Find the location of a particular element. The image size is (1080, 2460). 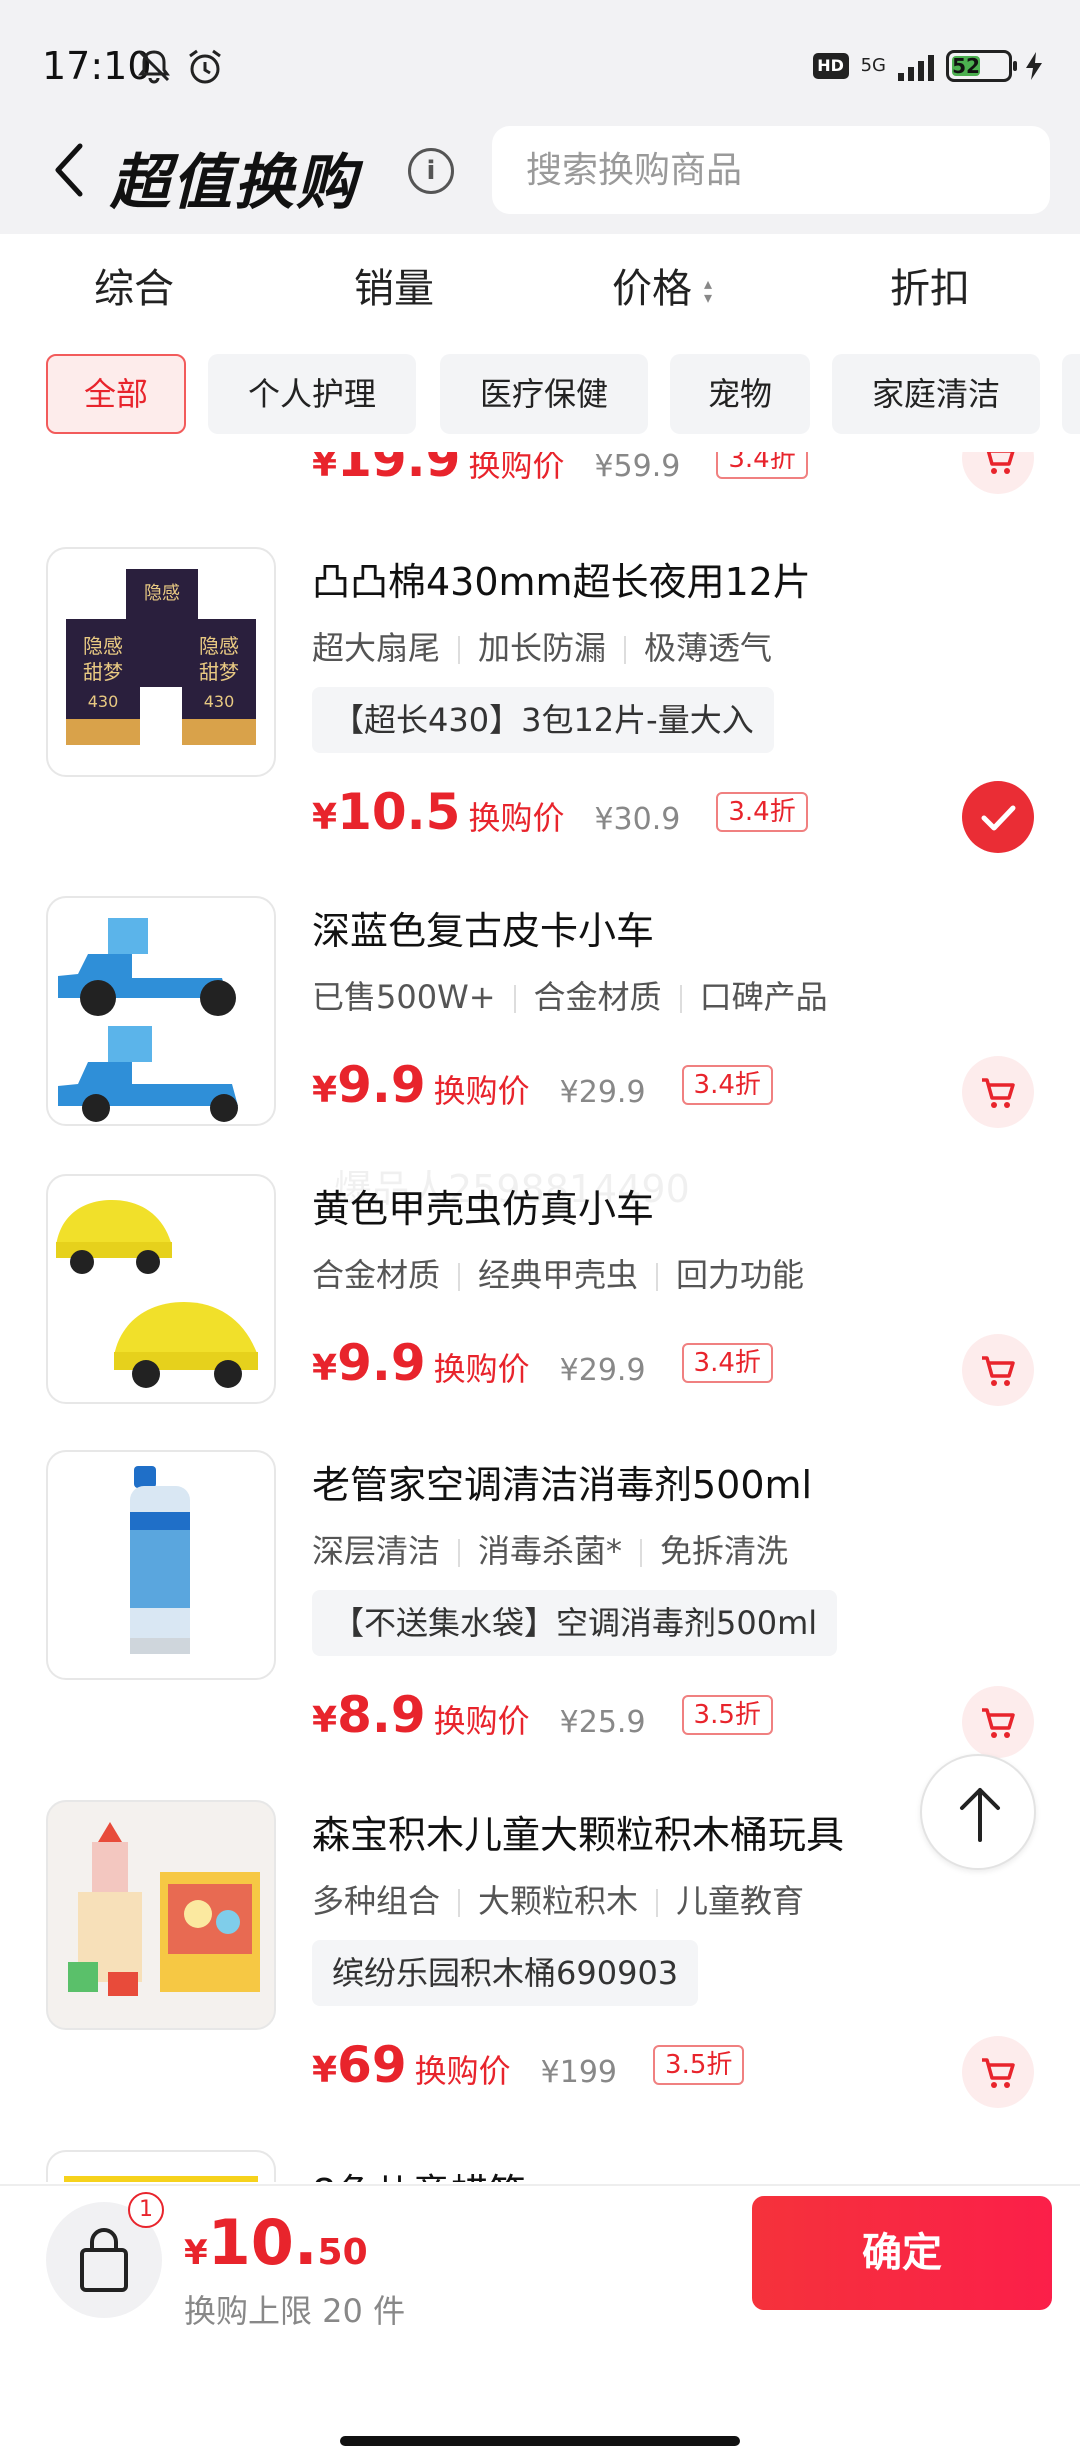

product-spec: 【不送集水袋】空调消毒剂500ml is located at coordinates (575, 1623).